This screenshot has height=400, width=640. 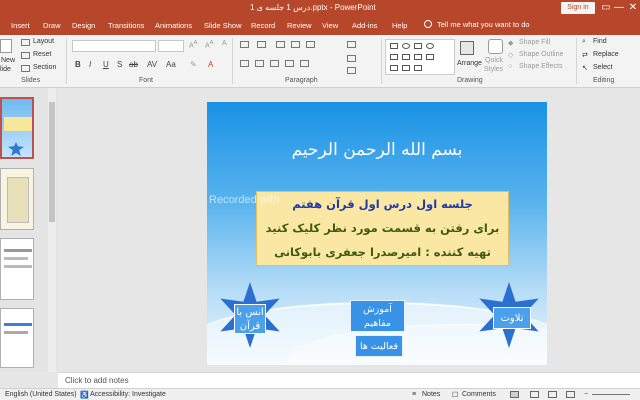 I want to click on layout-icon, so click(x=25, y=42).